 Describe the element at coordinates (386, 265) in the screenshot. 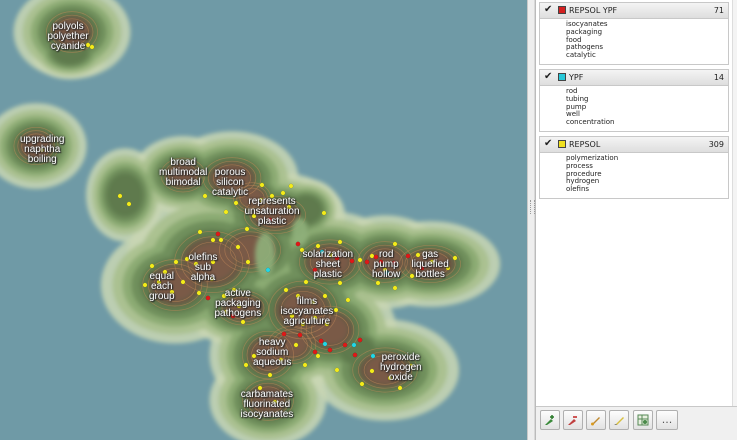

I see `cluster-label: rod pump hollow` at that location.